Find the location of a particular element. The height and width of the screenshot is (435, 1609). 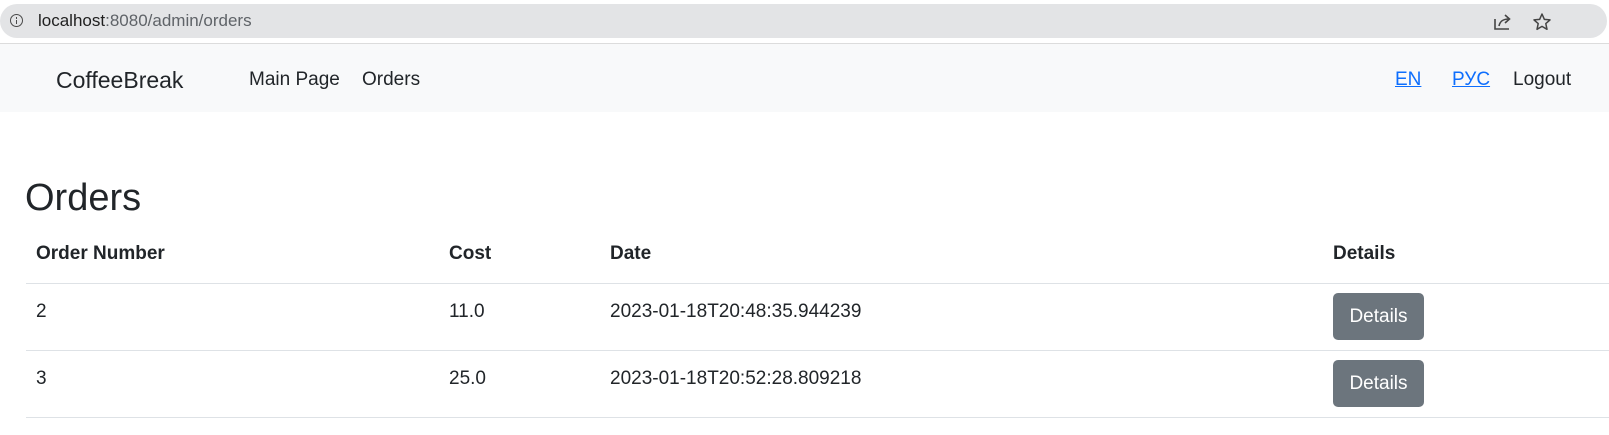

address-bar: localhost:8080/admin/orders is located at coordinates (803, 21).